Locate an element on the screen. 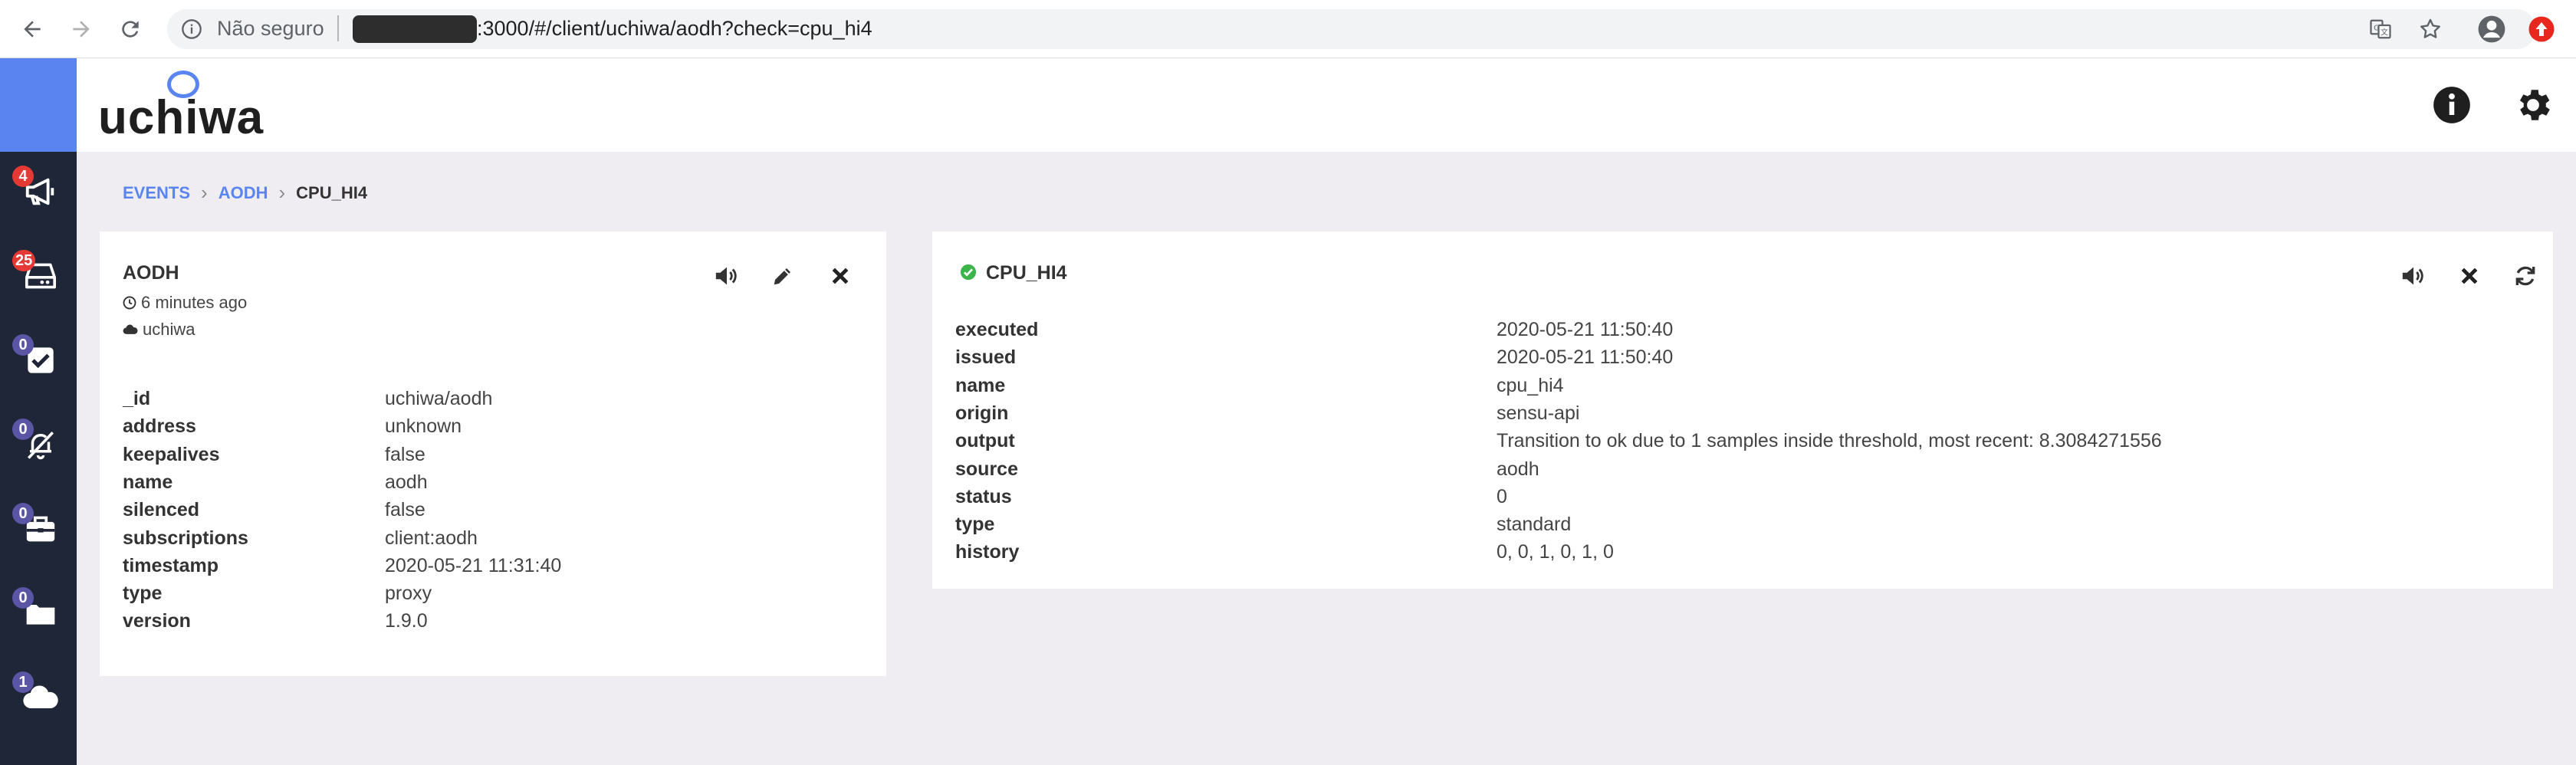  attribute-key: timestamp is located at coordinates (171, 565).